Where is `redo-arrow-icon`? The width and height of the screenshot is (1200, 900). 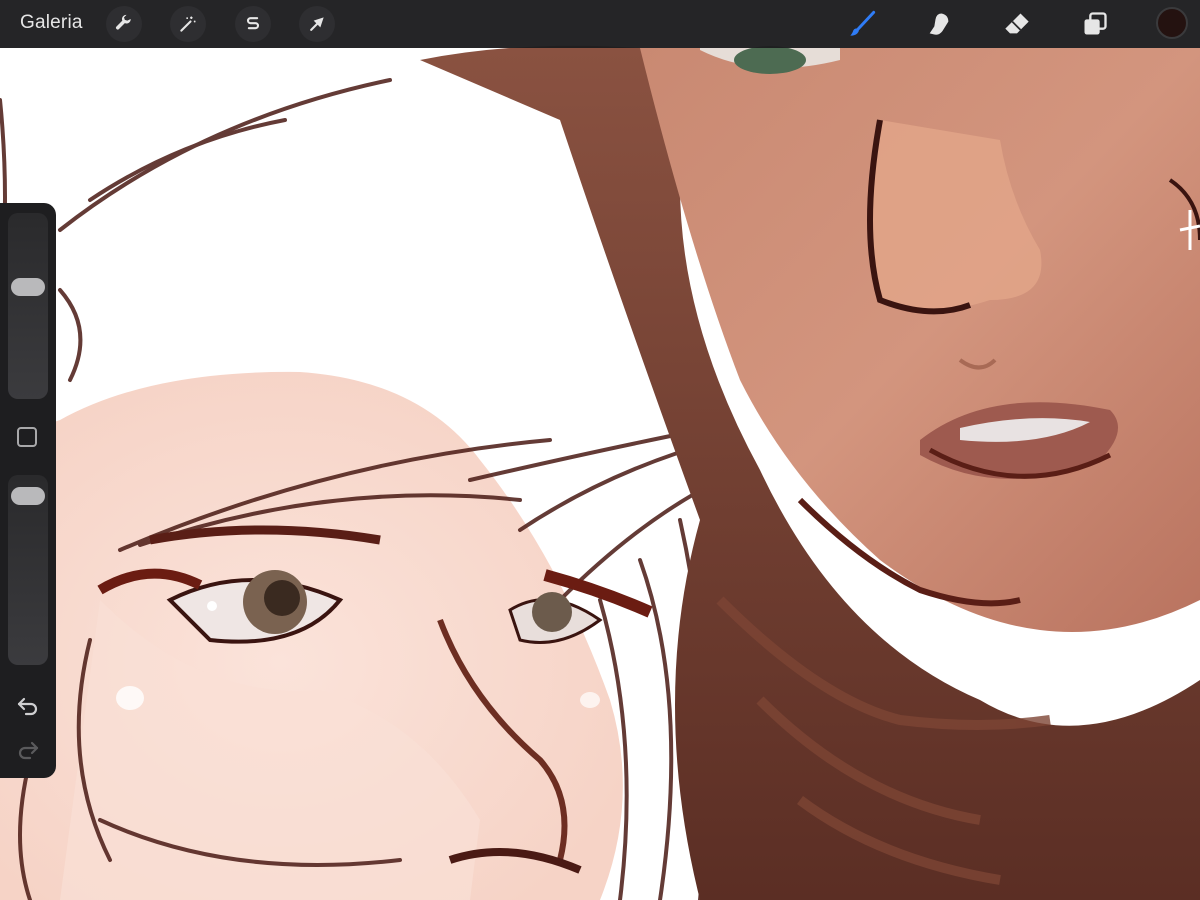 redo-arrow-icon is located at coordinates (28, 750).